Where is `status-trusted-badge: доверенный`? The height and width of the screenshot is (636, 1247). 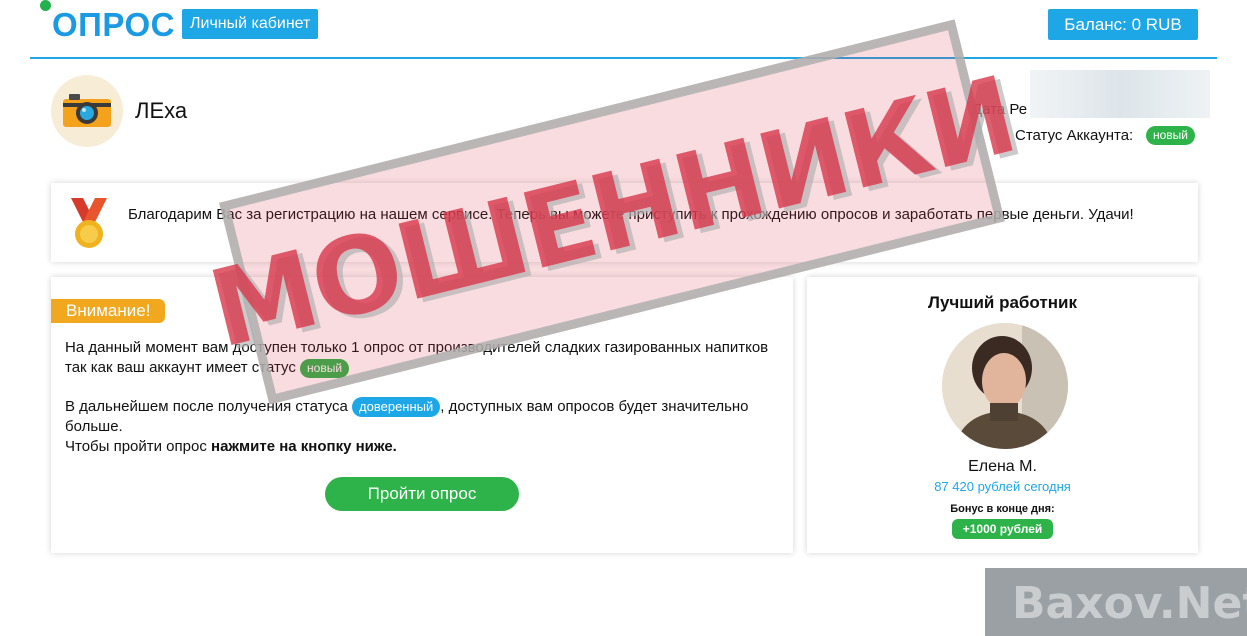 status-trusted-badge: доверенный is located at coordinates (396, 407).